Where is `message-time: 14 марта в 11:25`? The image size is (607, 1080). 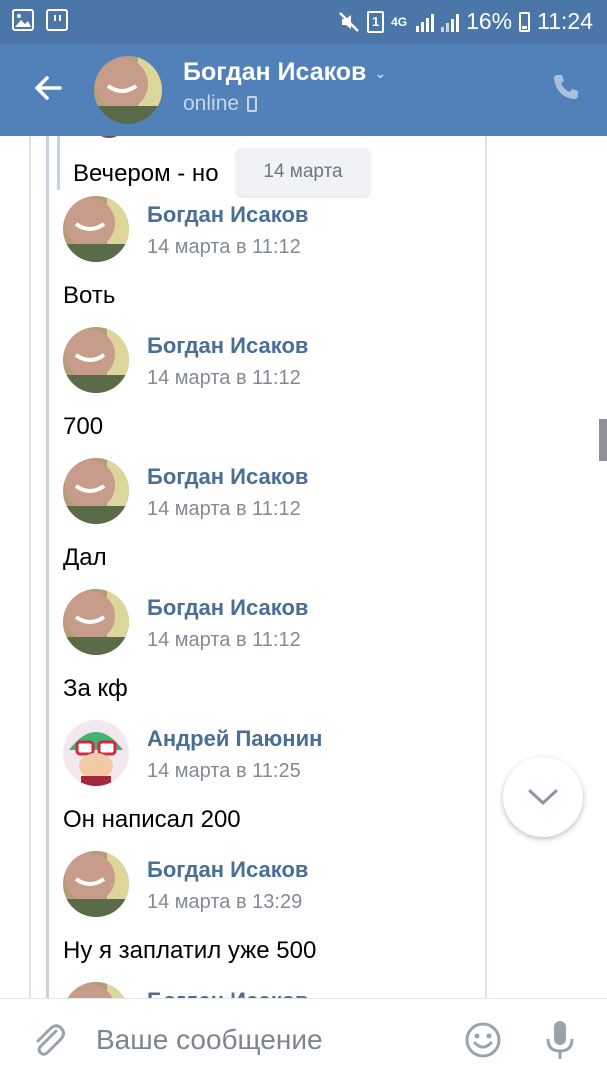
message-time: 14 марта в 11:25 is located at coordinates (224, 771).